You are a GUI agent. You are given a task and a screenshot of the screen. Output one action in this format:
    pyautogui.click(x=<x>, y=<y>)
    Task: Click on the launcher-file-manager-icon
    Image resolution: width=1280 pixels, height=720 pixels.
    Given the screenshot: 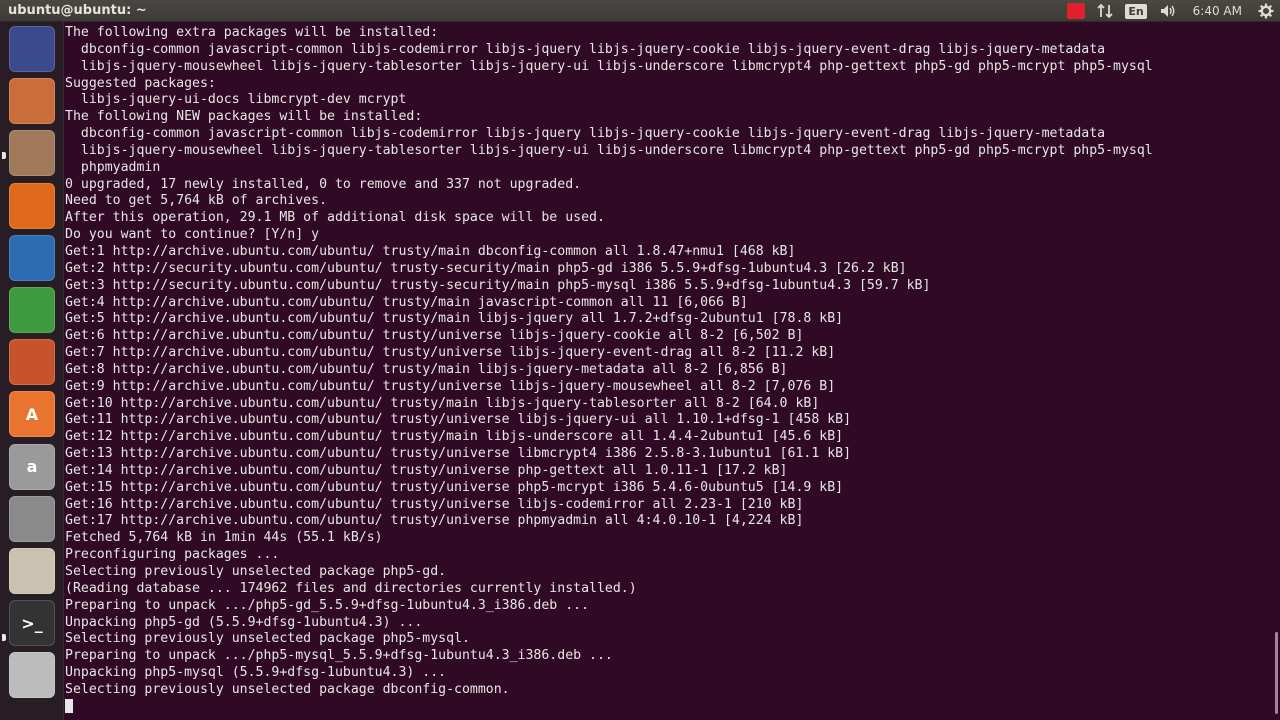 What is the action you would take?
    pyautogui.click(x=32, y=153)
    